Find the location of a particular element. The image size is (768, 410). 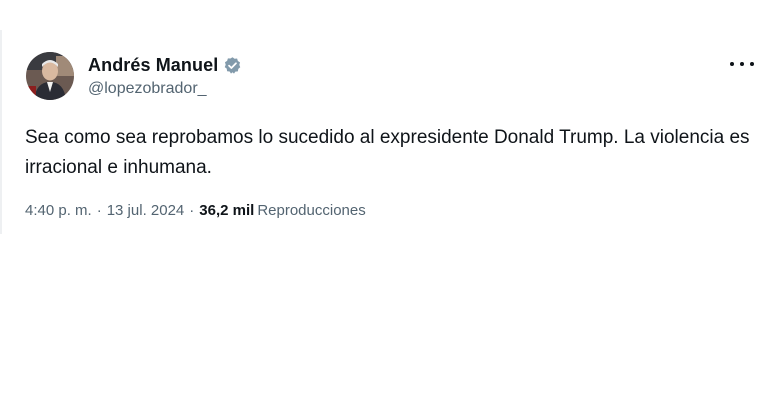

author-row: Andrés Manuel is located at coordinates (165, 65).